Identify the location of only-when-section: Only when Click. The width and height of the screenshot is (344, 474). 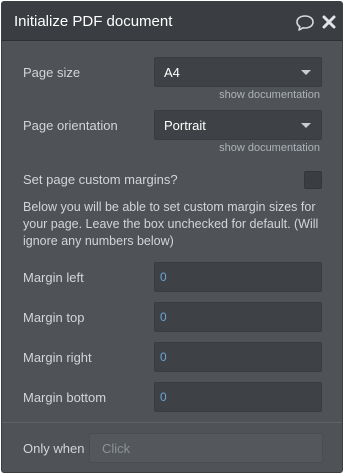
(172, 447).